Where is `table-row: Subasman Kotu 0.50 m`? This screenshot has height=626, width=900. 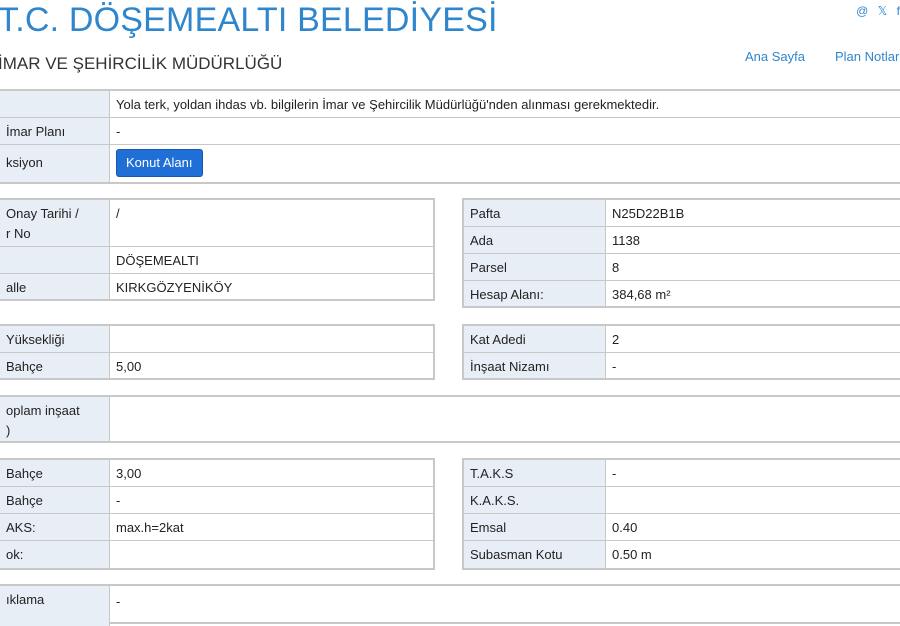
table-row: Subasman Kotu 0.50 m is located at coordinates (682, 554).